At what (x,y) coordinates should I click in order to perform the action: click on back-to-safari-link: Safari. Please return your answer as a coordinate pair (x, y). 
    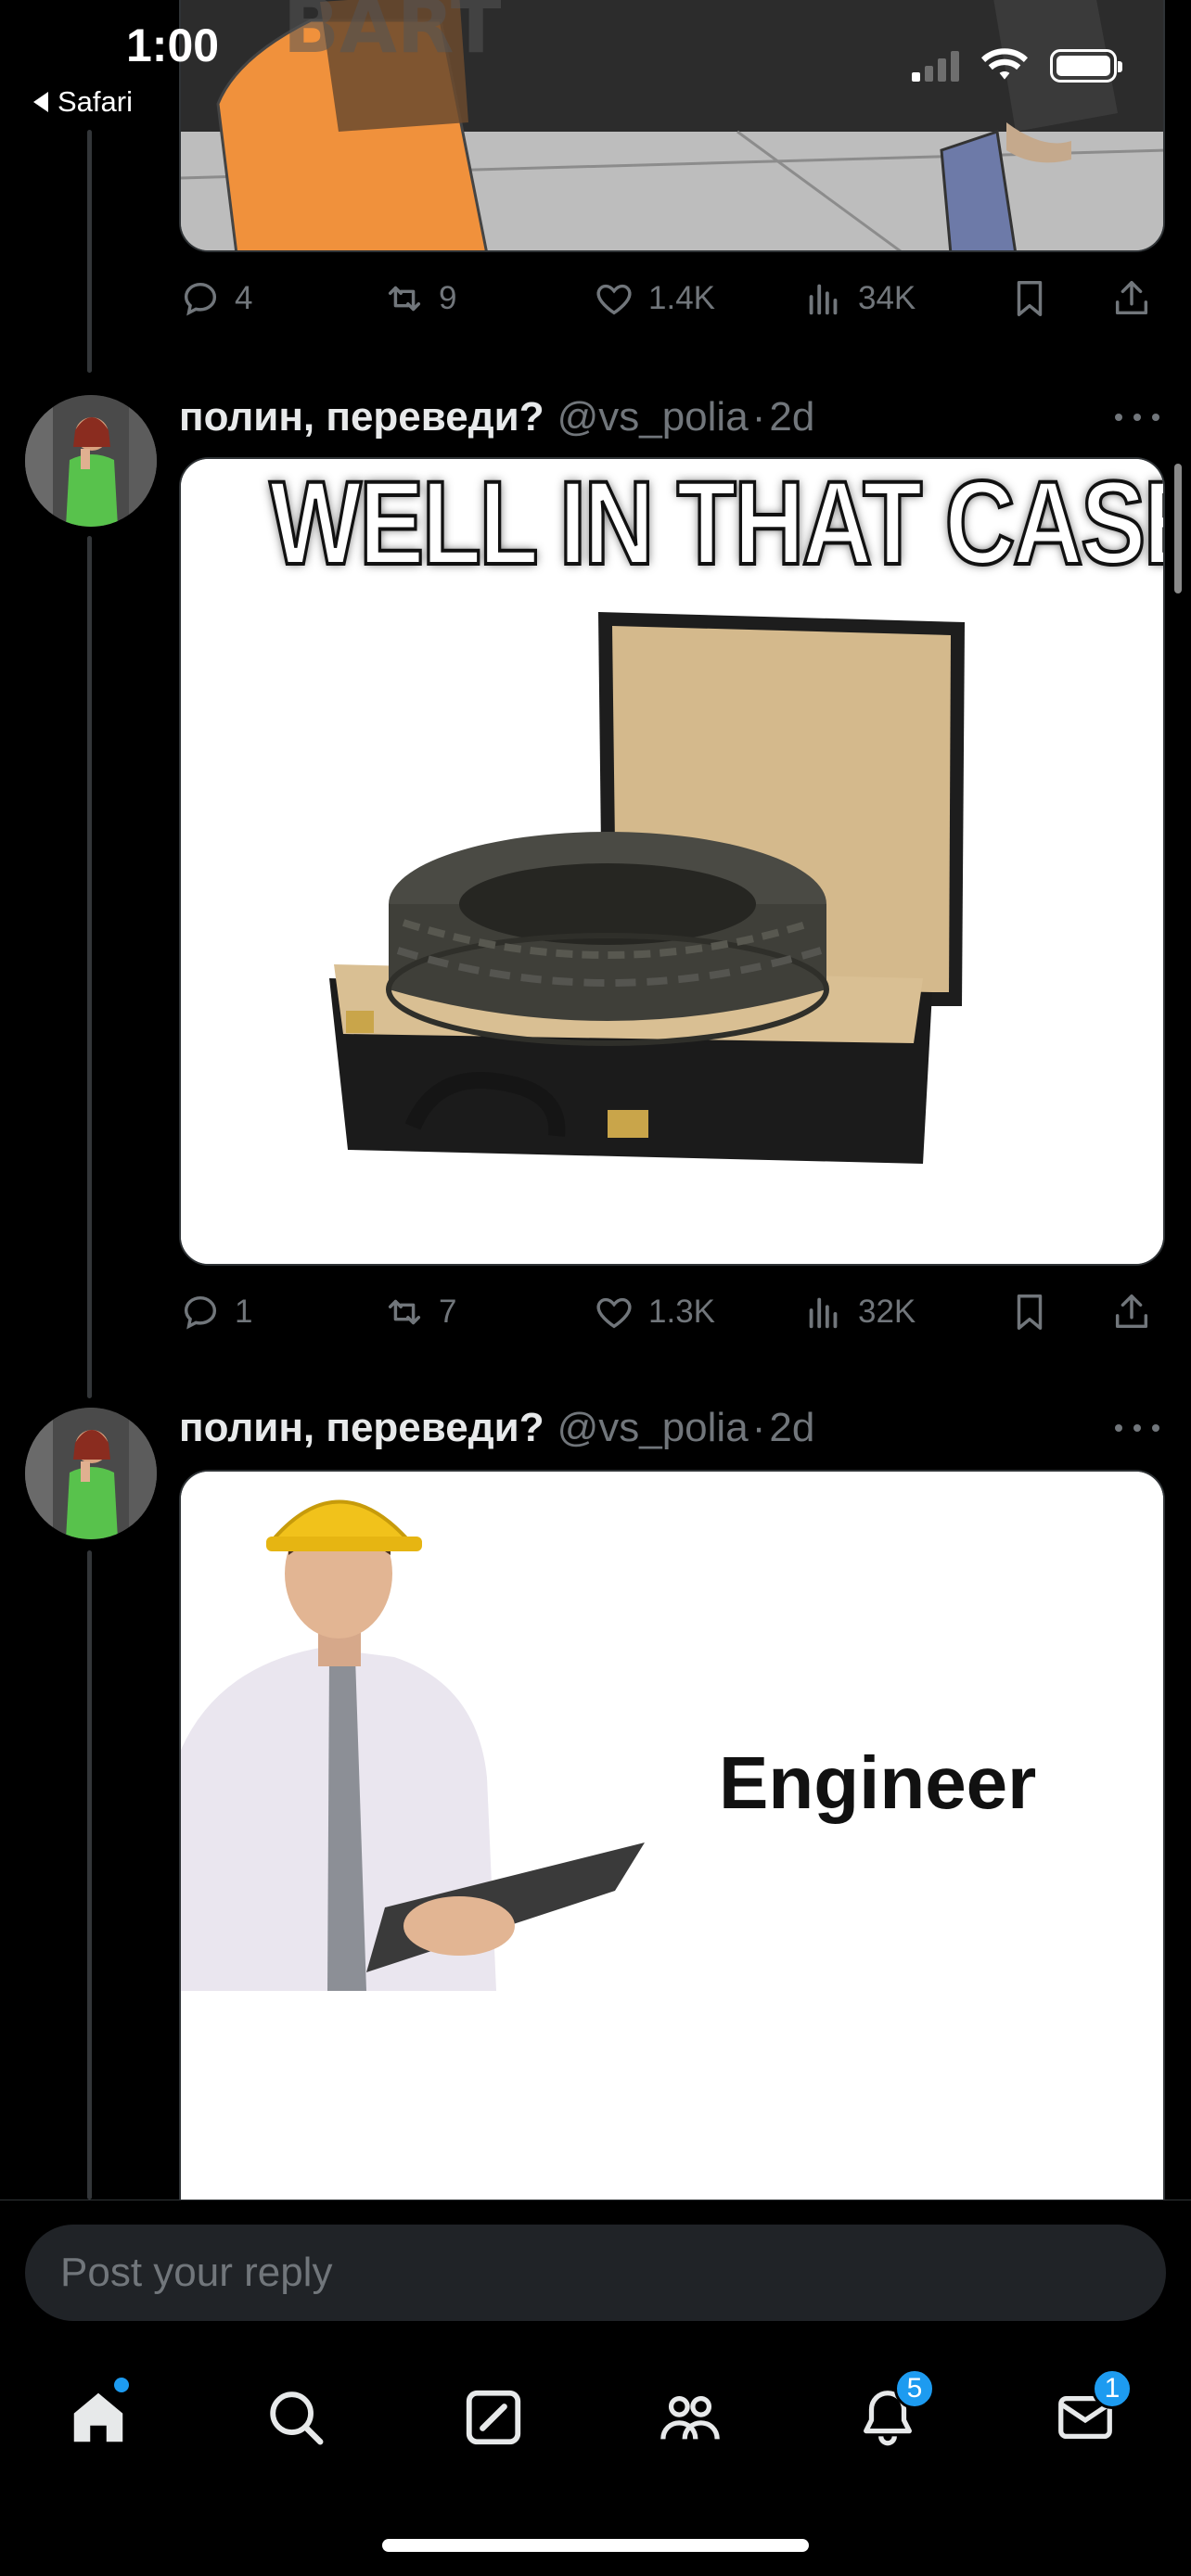
    Looking at the image, I should click on (83, 102).